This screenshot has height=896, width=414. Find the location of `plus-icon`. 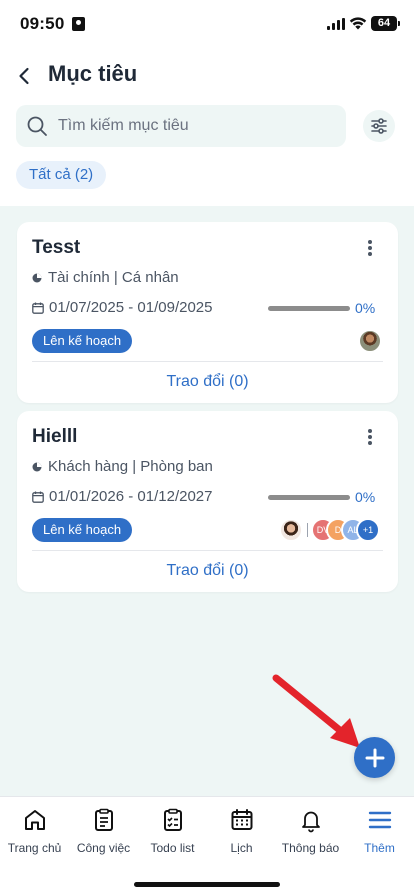

plus-icon is located at coordinates (374, 757).